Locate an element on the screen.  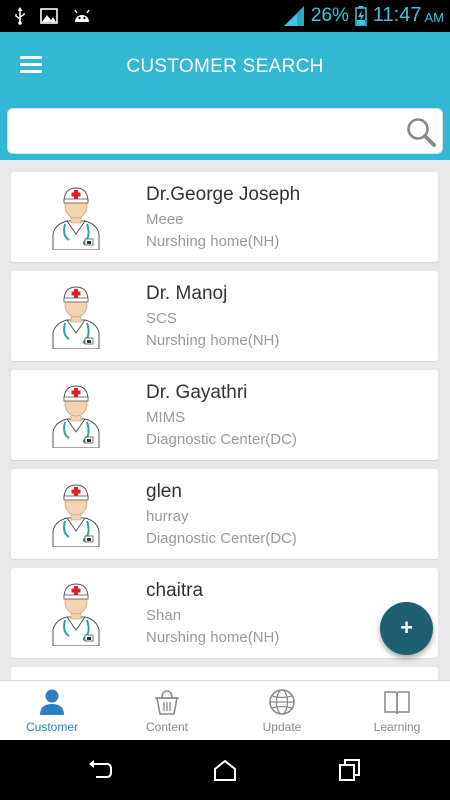
tab-update: Update is located at coordinates (282, 711).